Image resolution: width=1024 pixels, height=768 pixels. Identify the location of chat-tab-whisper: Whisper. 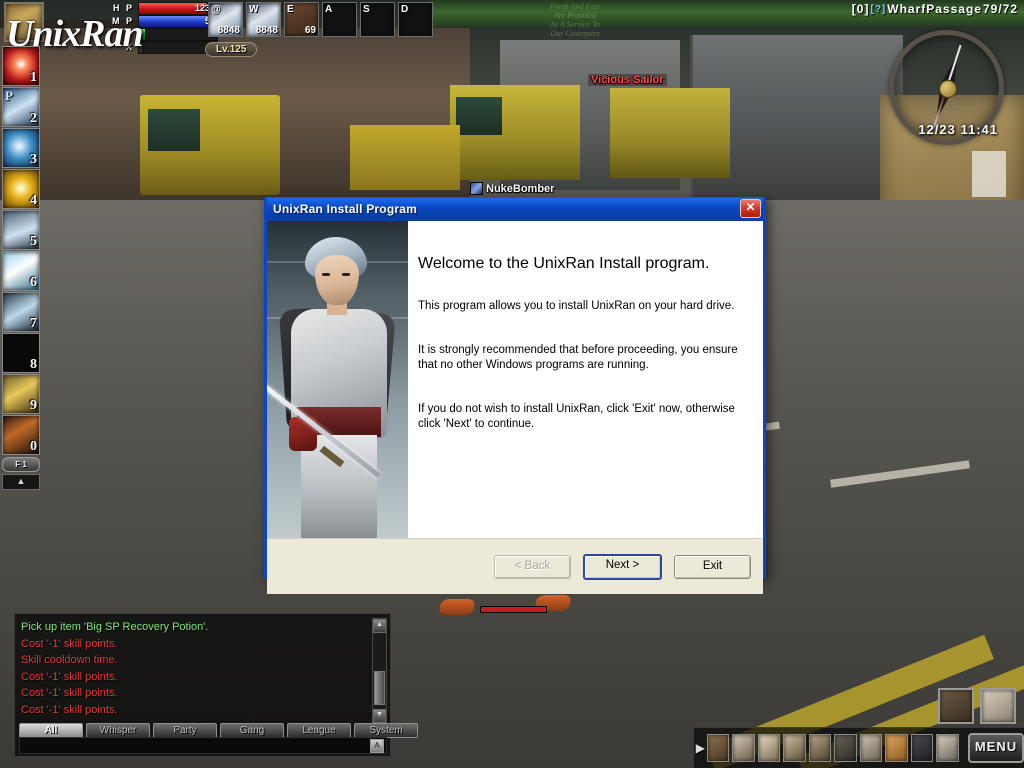
(118, 730).